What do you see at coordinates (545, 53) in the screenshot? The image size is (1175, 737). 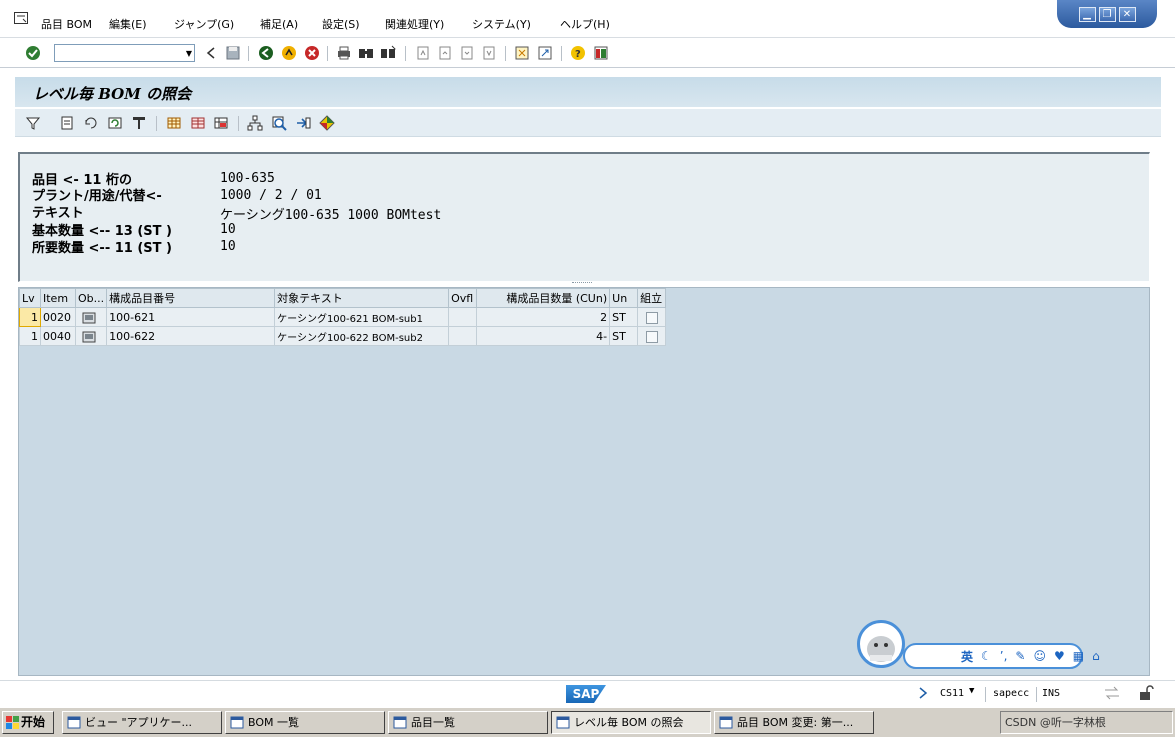 I see `shortcut-icon` at bounding box center [545, 53].